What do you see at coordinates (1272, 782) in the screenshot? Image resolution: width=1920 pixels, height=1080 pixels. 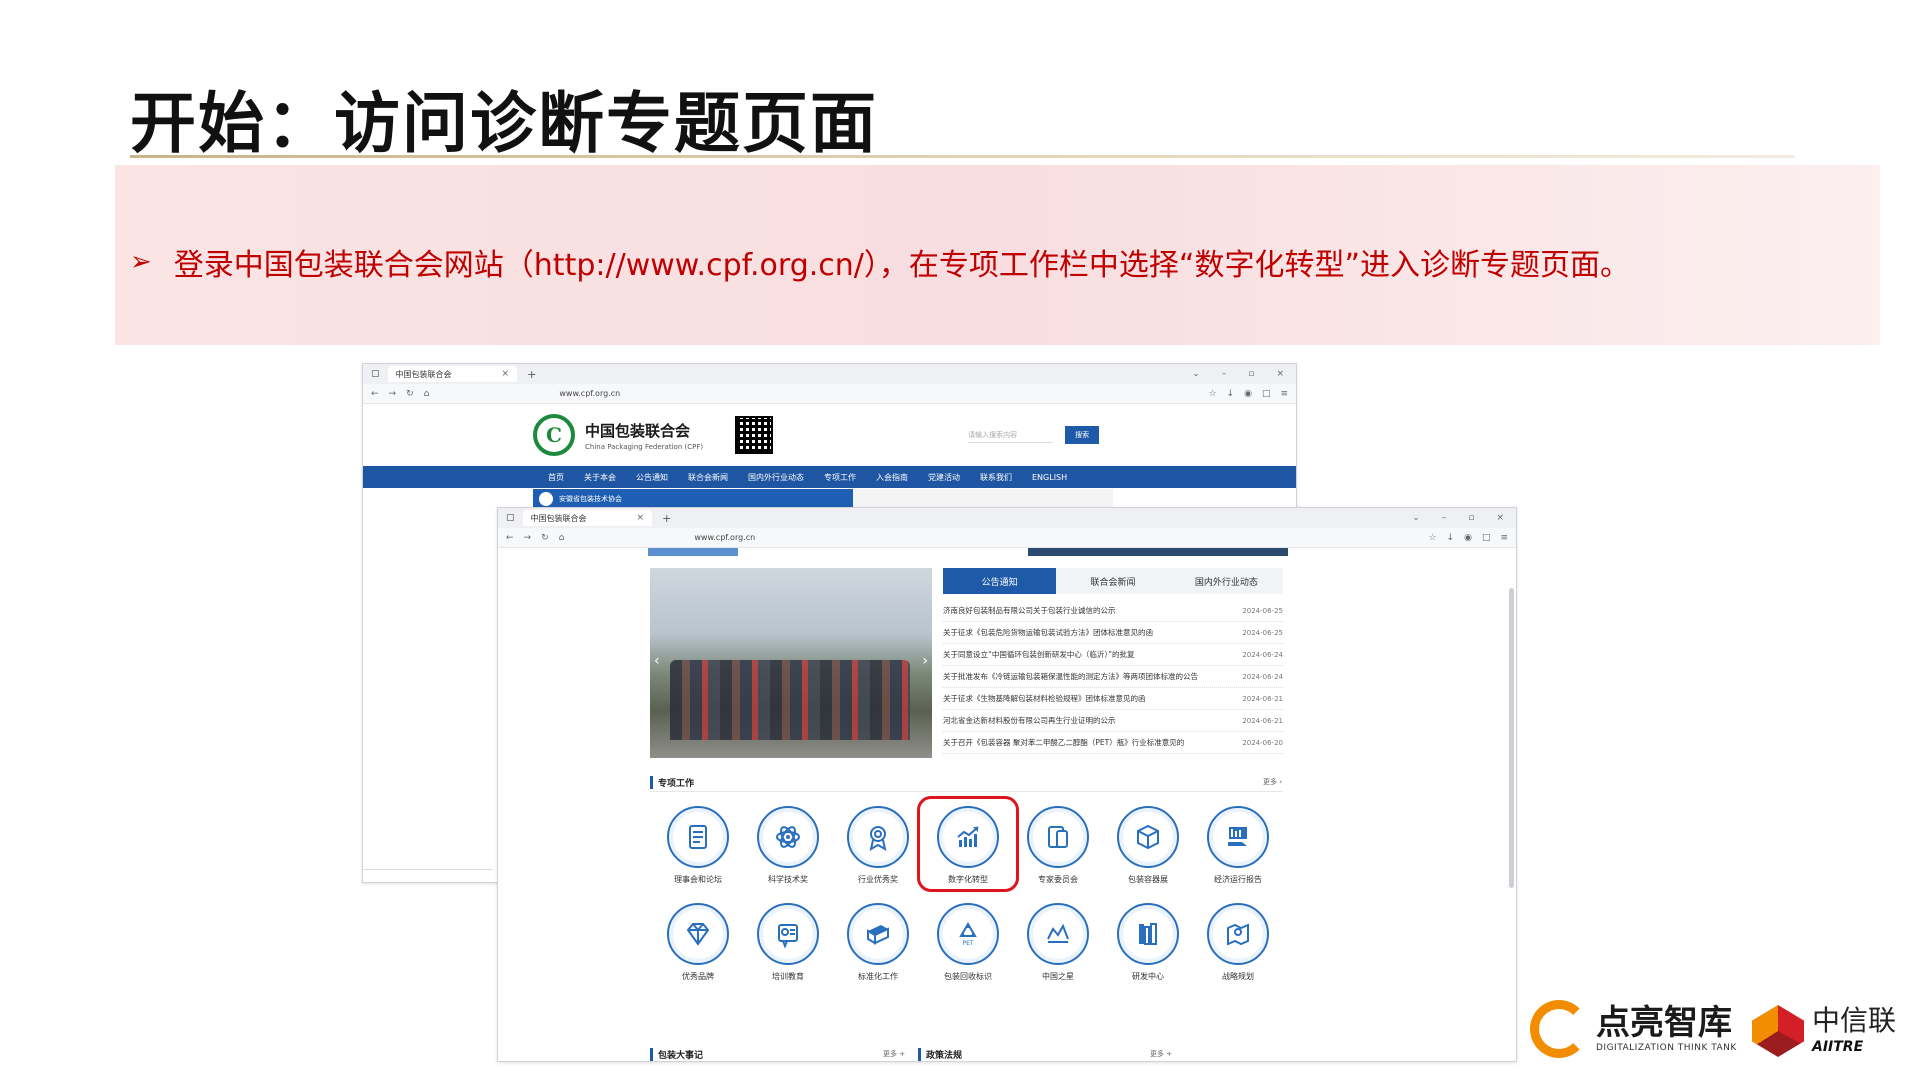 I see `special-work-more-link: 更多 ›` at bounding box center [1272, 782].